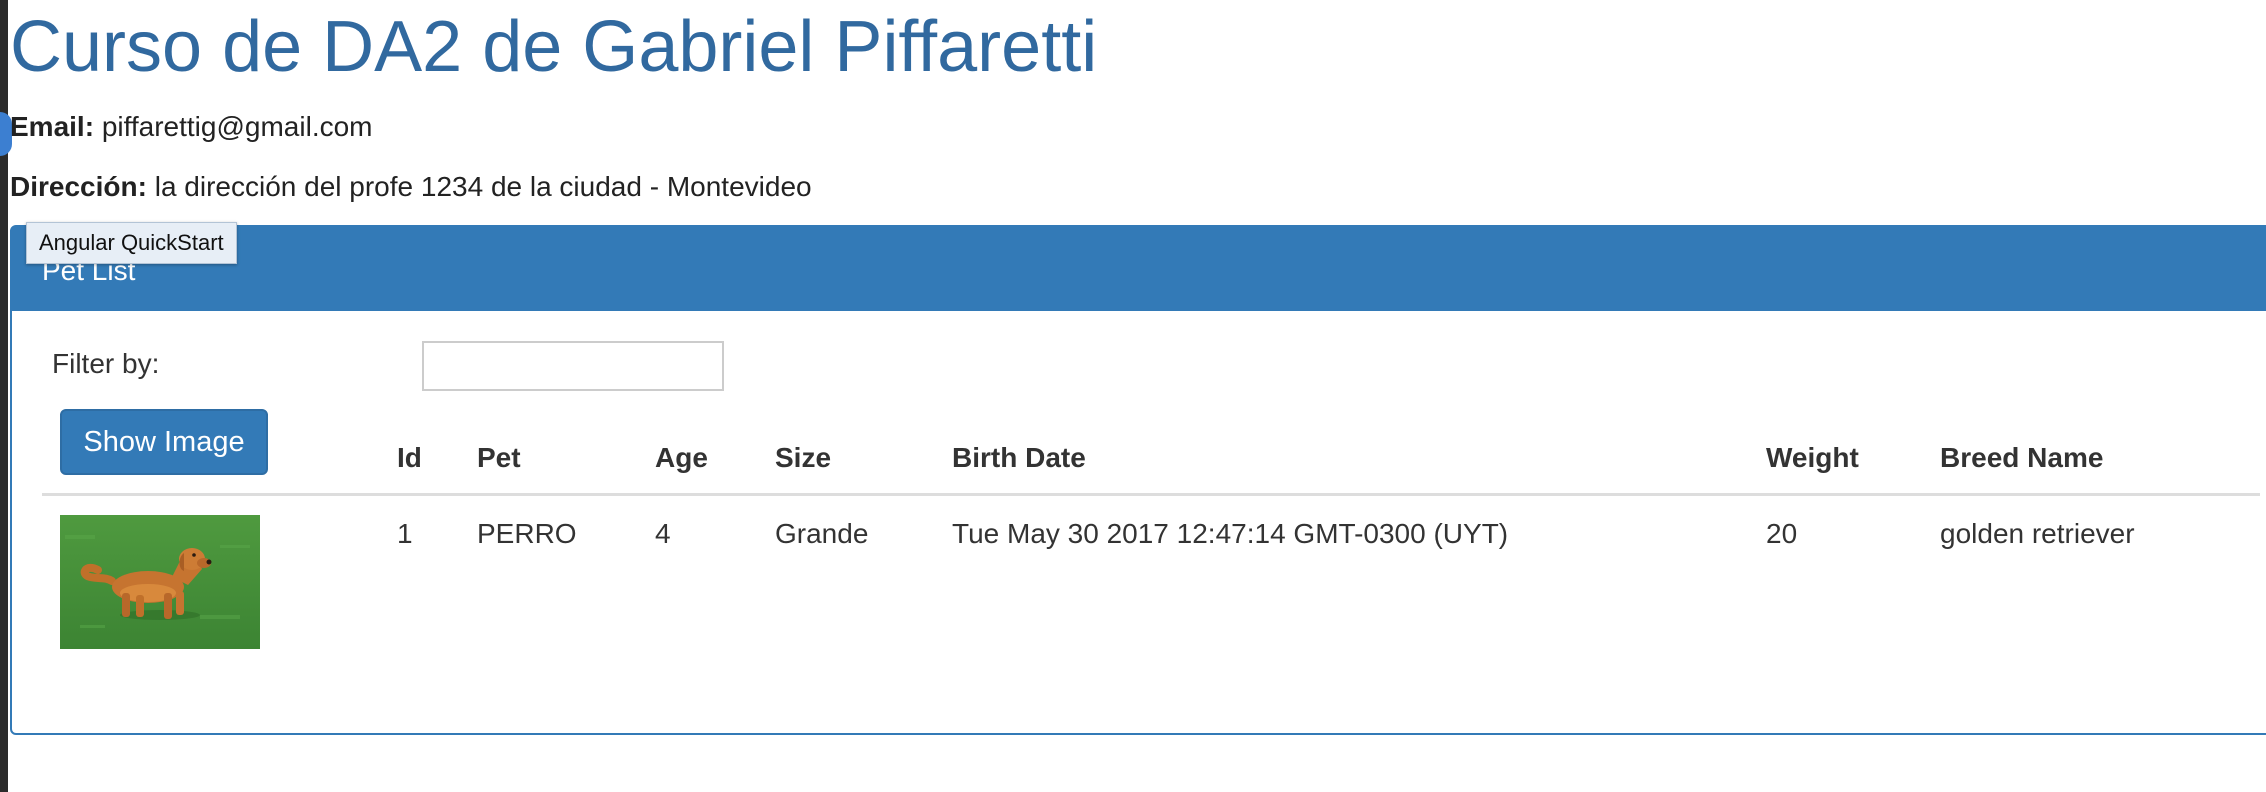 This screenshot has width=2266, height=792. I want to click on left-window-edge, so click(6, 396).